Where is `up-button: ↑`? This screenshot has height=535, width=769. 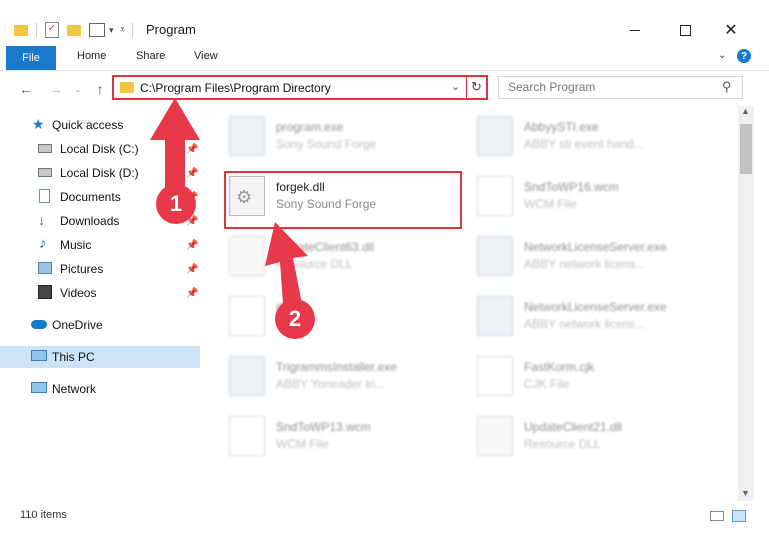
up-button: ↑ is located at coordinates (100, 89).